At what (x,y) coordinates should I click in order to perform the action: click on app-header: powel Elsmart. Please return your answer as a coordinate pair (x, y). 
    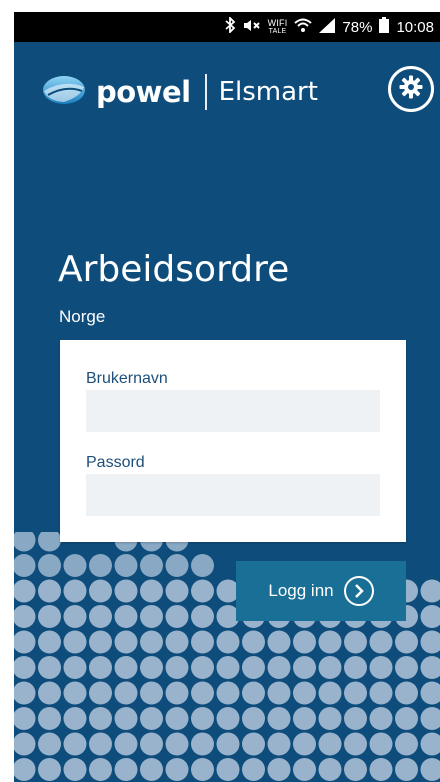
    Looking at the image, I should click on (227, 92).